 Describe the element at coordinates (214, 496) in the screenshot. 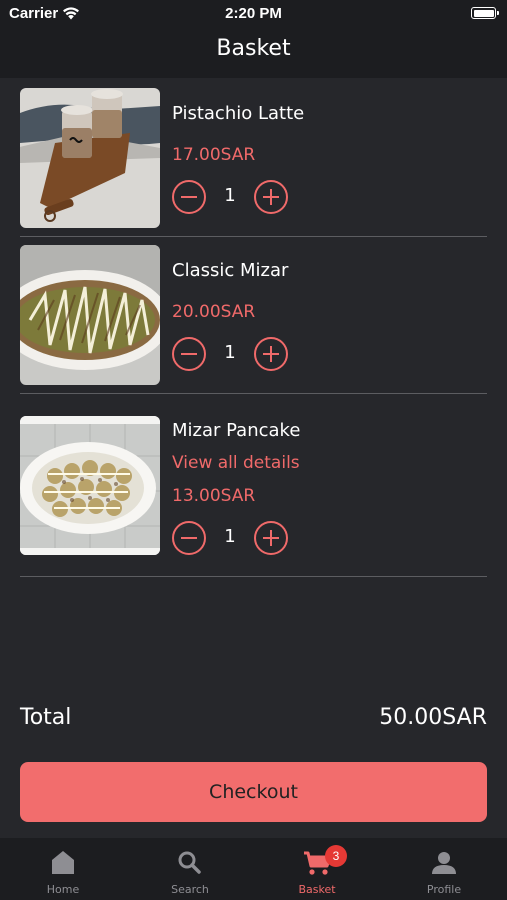

I see `item-price: 13.00SAR` at that location.